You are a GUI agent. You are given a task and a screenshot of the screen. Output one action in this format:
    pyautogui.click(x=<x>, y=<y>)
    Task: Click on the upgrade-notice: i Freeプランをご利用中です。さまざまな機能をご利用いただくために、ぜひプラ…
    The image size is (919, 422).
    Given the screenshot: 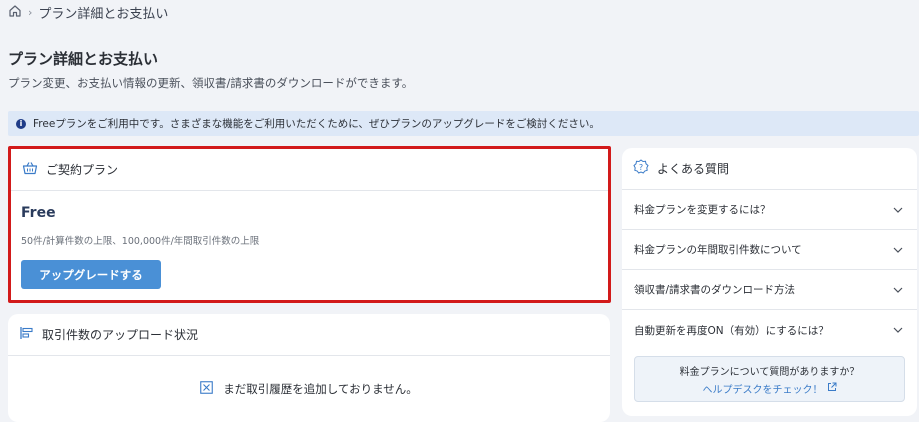 What is the action you would take?
    pyautogui.click(x=463, y=123)
    